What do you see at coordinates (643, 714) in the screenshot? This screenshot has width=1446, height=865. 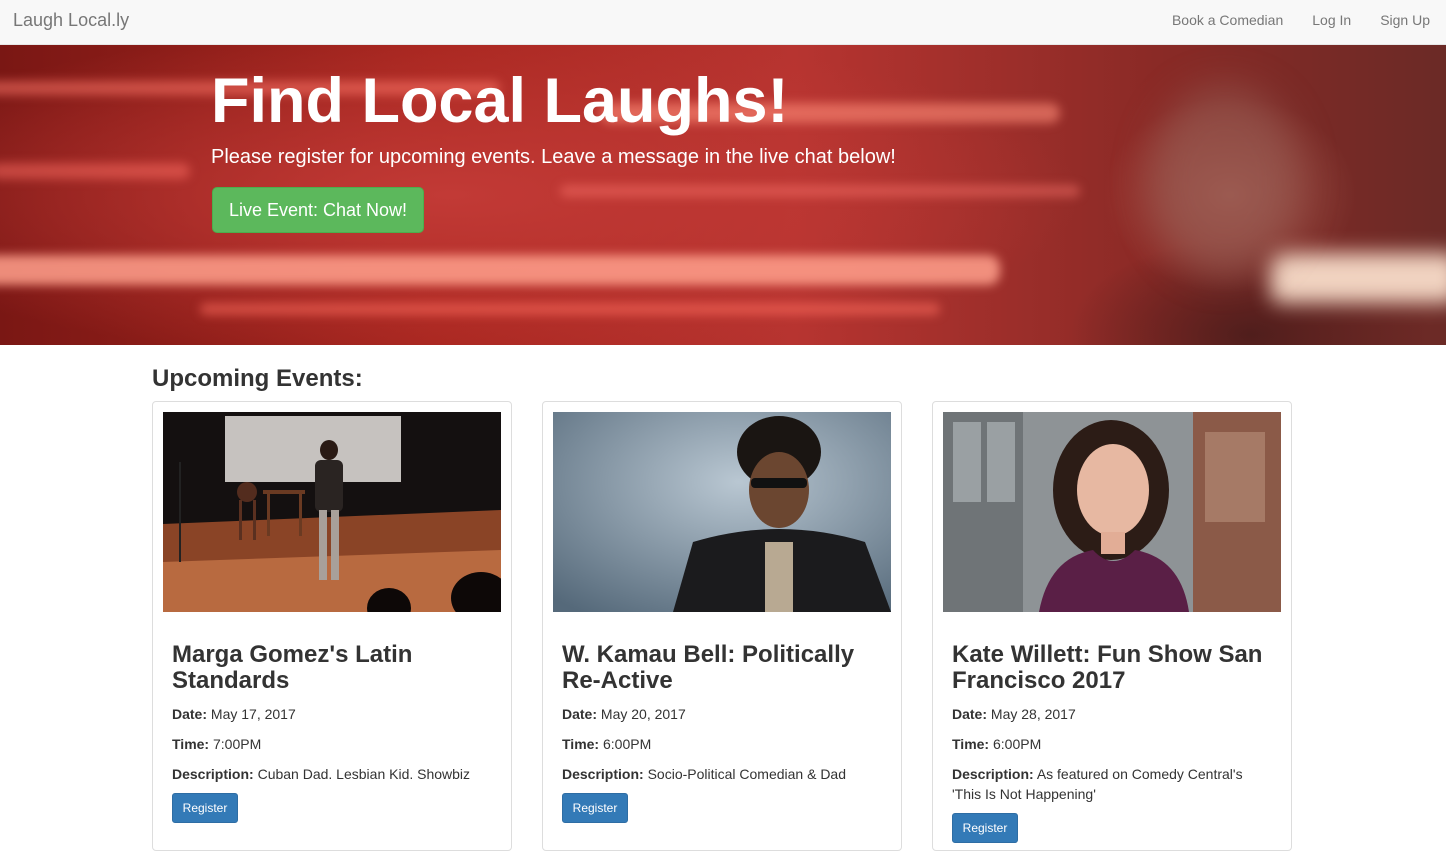 I see `event-date-value: May 20, 2017` at bounding box center [643, 714].